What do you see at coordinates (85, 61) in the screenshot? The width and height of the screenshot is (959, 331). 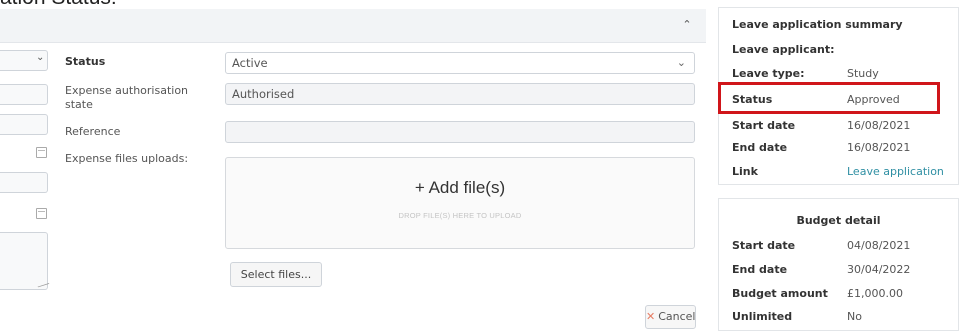 I see `status-label: Status` at bounding box center [85, 61].